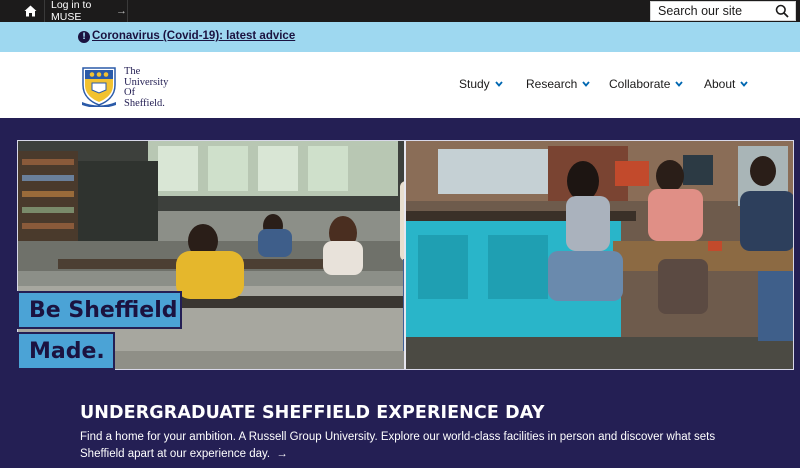 Image resolution: width=800 pixels, height=468 pixels. What do you see at coordinates (640, 84) in the screenshot?
I see `nav-label: Collaborate` at bounding box center [640, 84].